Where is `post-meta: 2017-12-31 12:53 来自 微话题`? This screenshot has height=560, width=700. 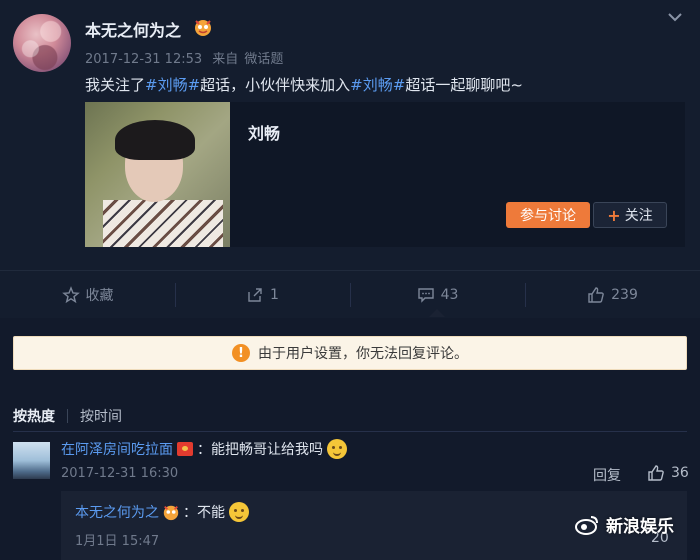 post-meta: 2017-12-31 12:53 来自 微话题 is located at coordinates (187, 57).